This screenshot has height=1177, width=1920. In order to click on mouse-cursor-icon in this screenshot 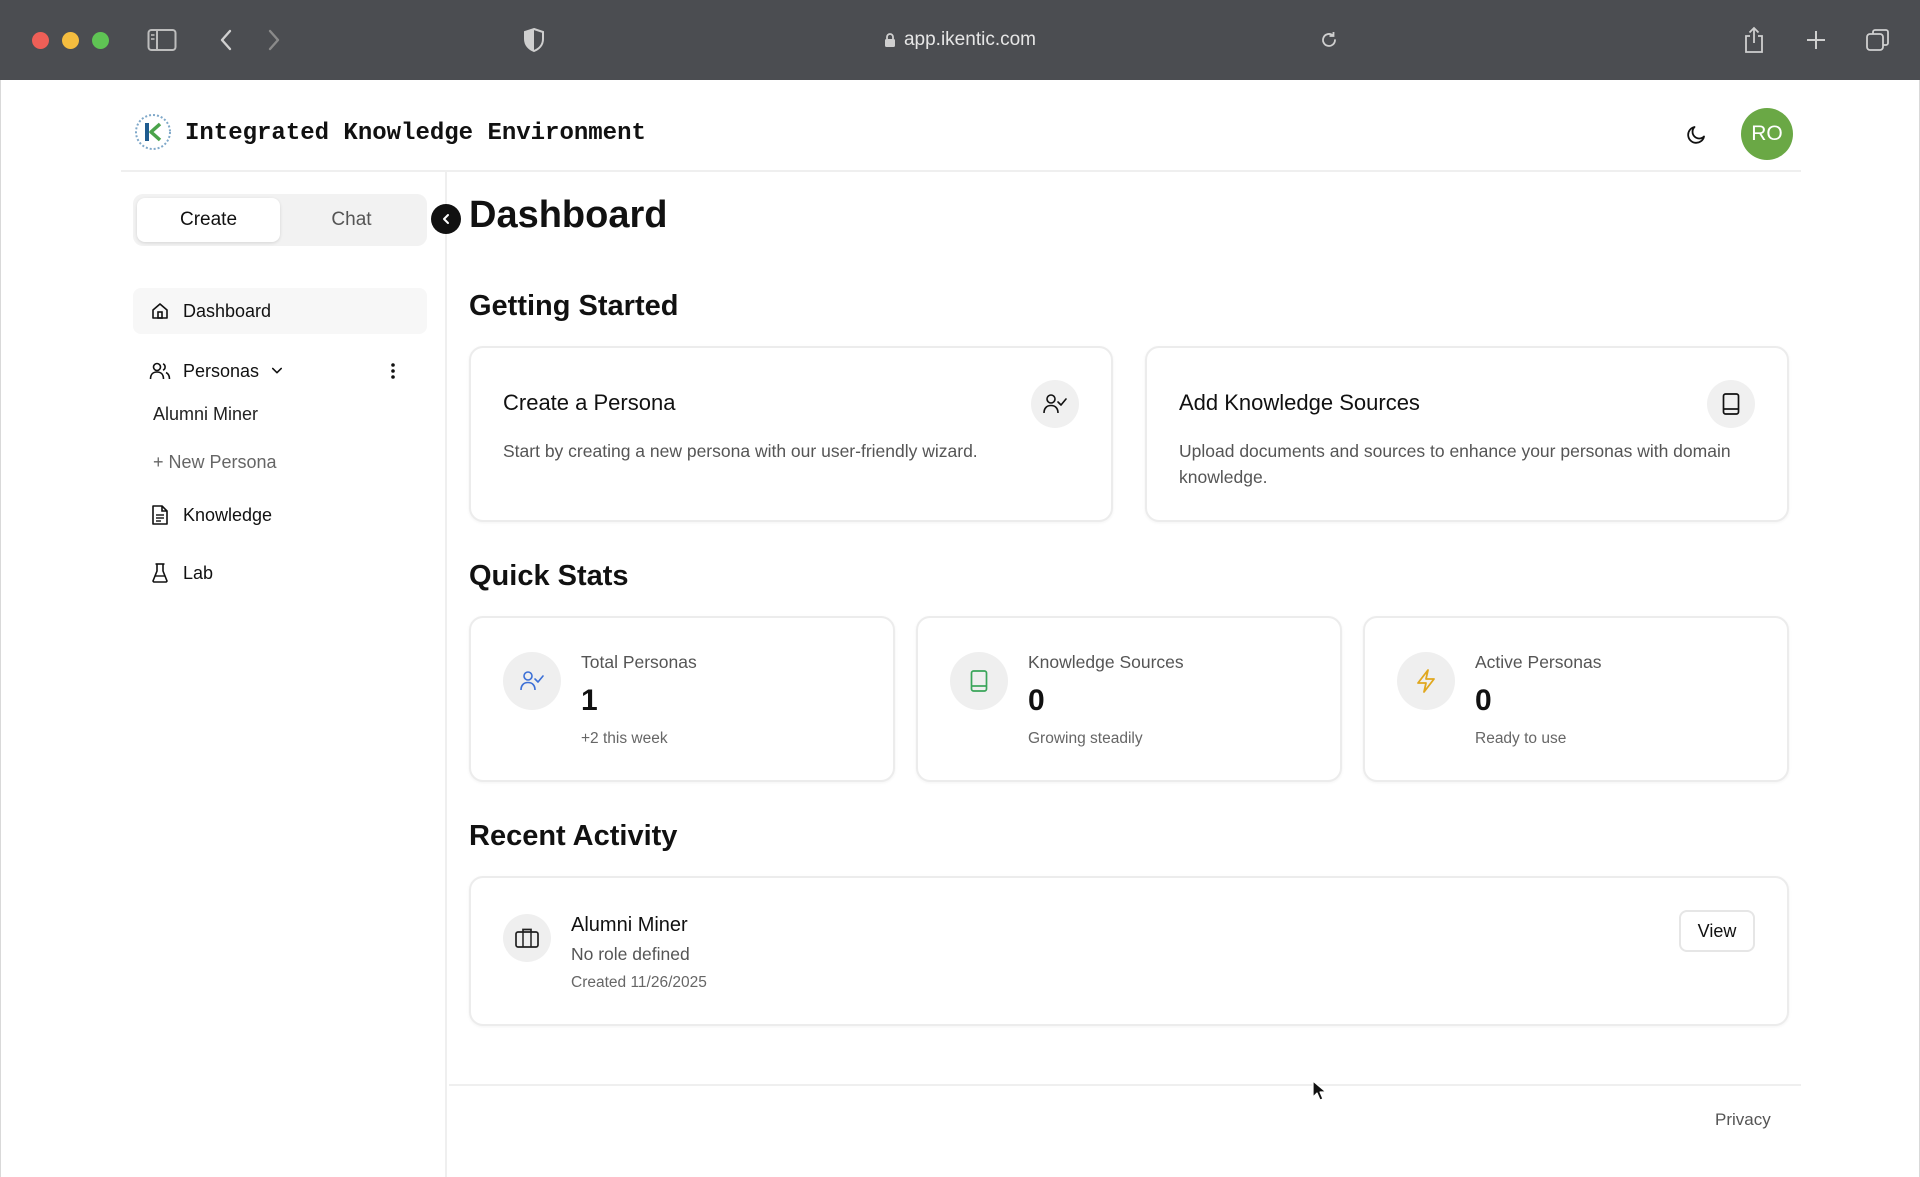, I will do `click(1320, 1093)`.